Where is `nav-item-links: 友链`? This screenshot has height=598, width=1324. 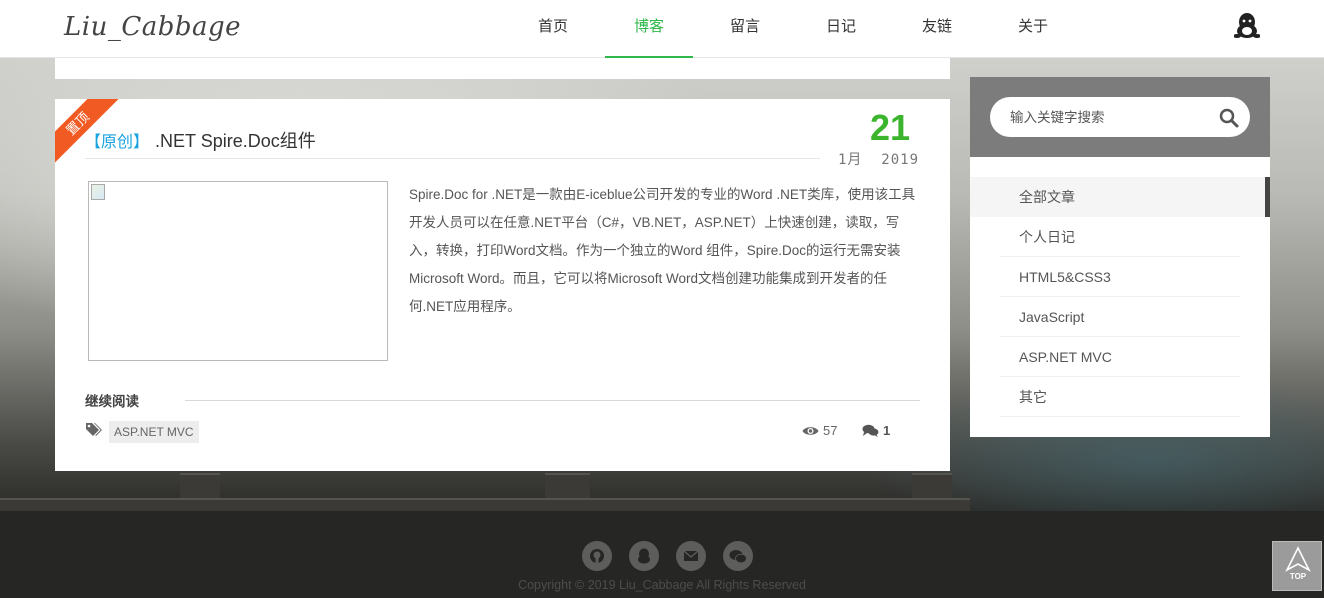
nav-item-links: 友链 is located at coordinates (937, 29).